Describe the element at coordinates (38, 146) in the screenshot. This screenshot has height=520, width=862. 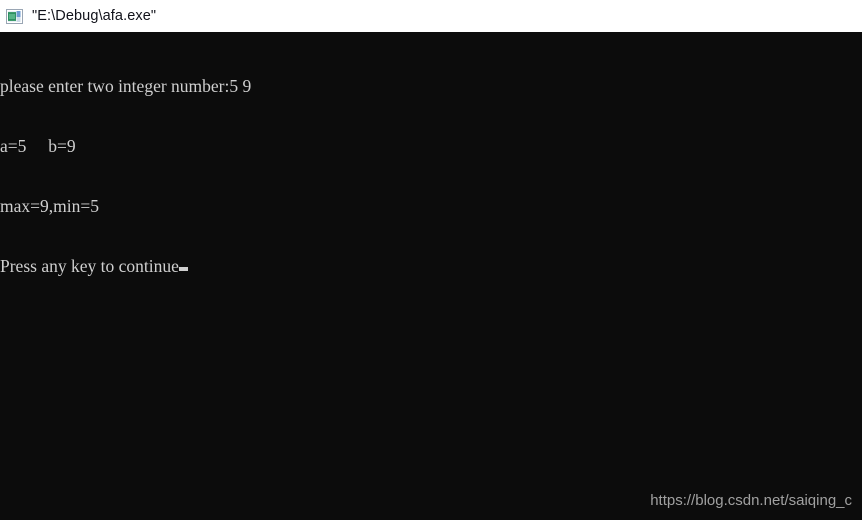
I see `console-line: a=5 b=9` at that location.